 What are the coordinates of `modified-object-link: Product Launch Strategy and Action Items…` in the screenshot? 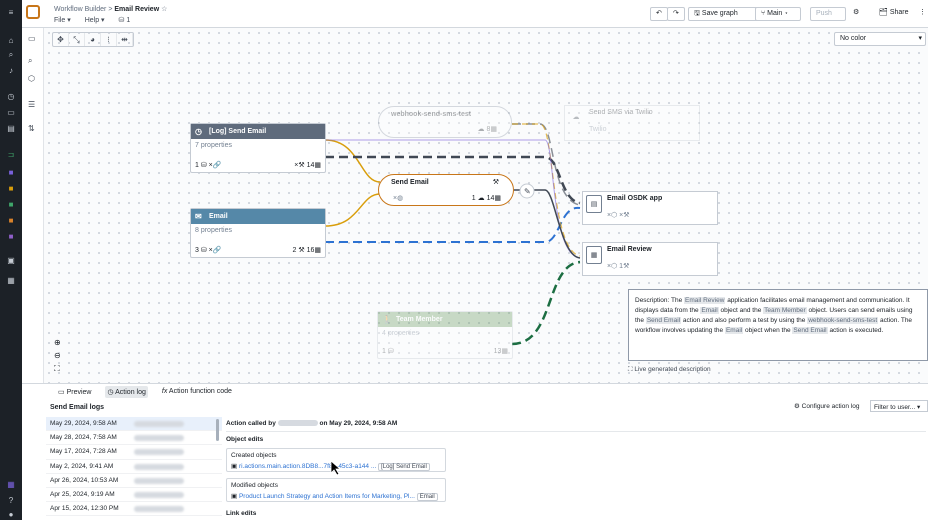 It's located at (327, 496).